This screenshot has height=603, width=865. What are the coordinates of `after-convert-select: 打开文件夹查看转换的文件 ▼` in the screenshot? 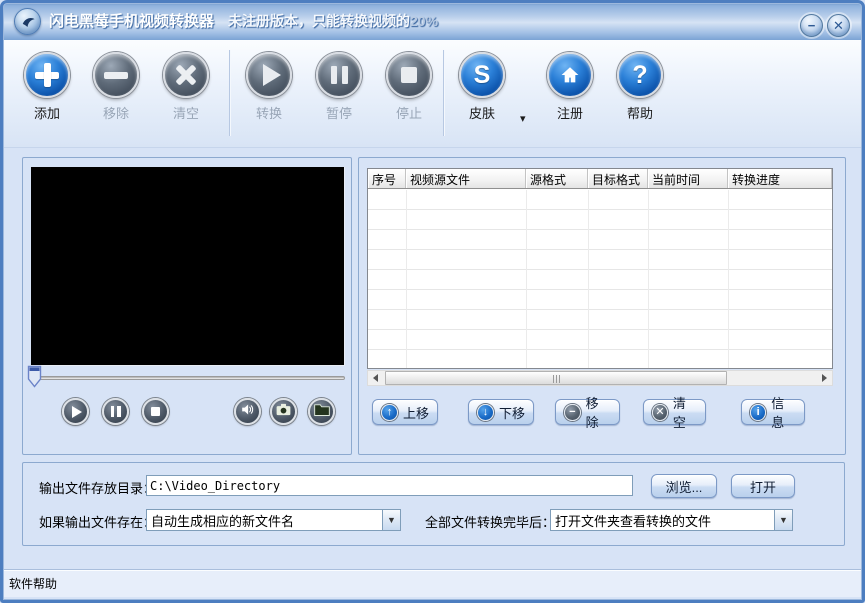 It's located at (671, 520).